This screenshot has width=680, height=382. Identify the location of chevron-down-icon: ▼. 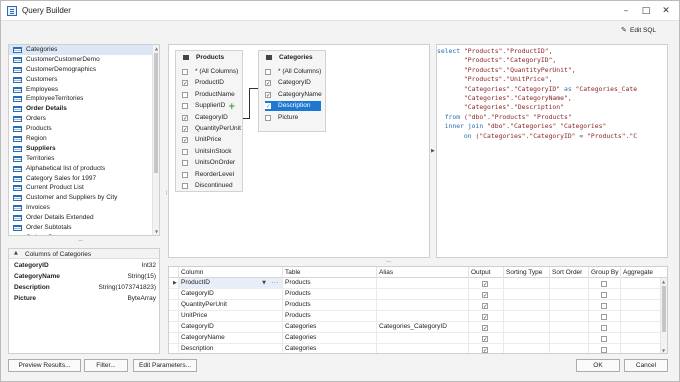
(264, 283).